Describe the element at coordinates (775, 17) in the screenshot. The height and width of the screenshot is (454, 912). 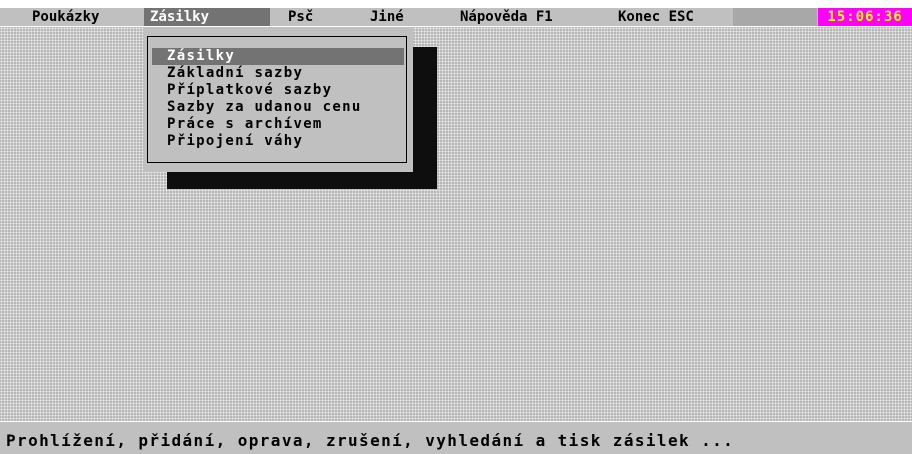
I see `menu-bar-spacer` at that location.